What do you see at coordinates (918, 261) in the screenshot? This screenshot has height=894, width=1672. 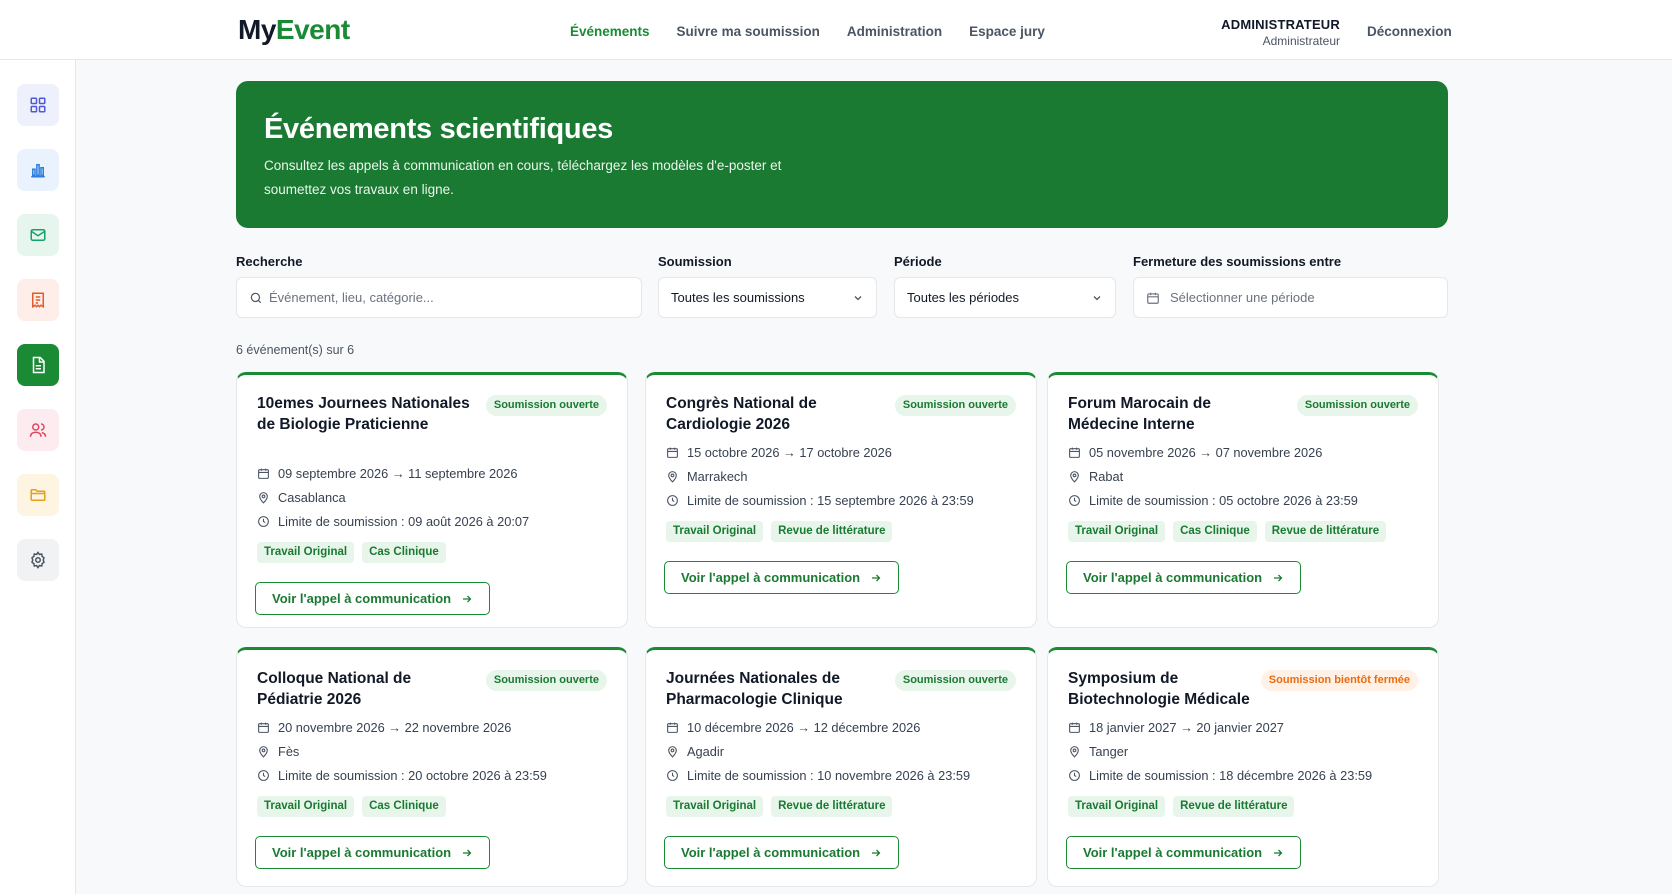 I see `period-label: Période` at bounding box center [918, 261].